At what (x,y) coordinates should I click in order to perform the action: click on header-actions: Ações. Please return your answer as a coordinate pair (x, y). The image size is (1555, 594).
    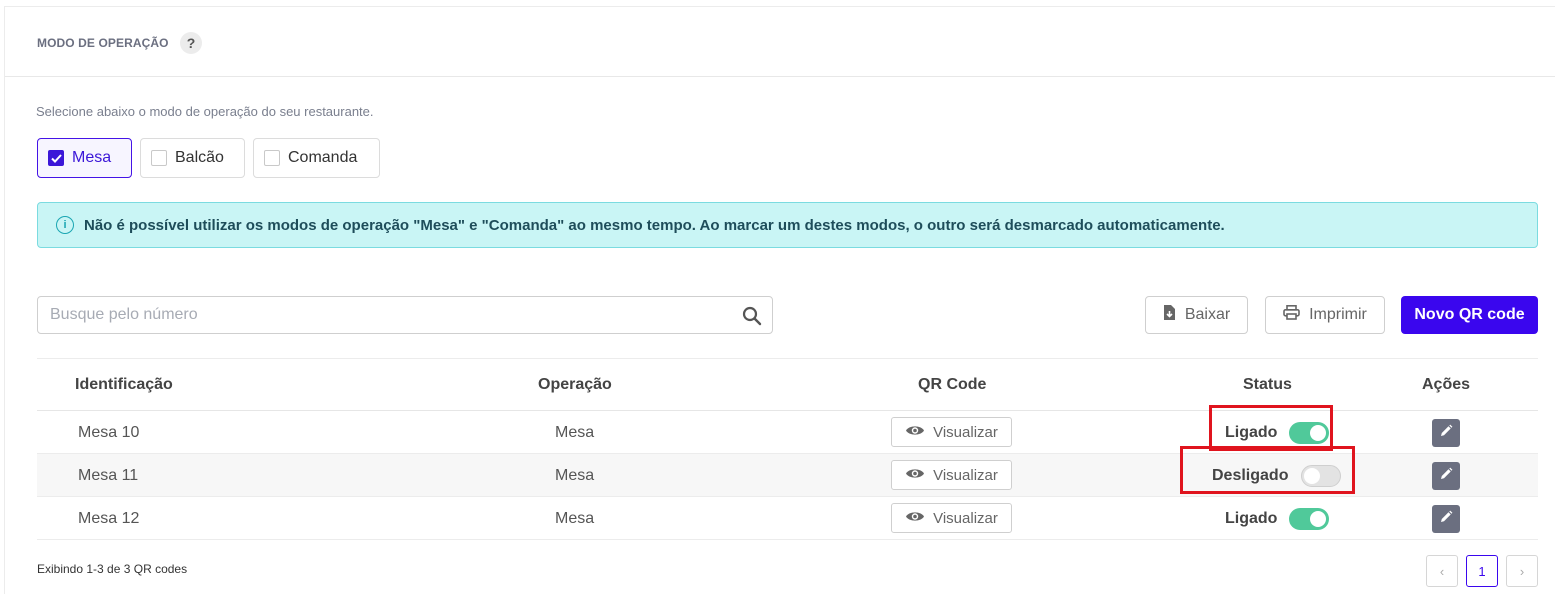
    Looking at the image, I should click on (1446, 384).